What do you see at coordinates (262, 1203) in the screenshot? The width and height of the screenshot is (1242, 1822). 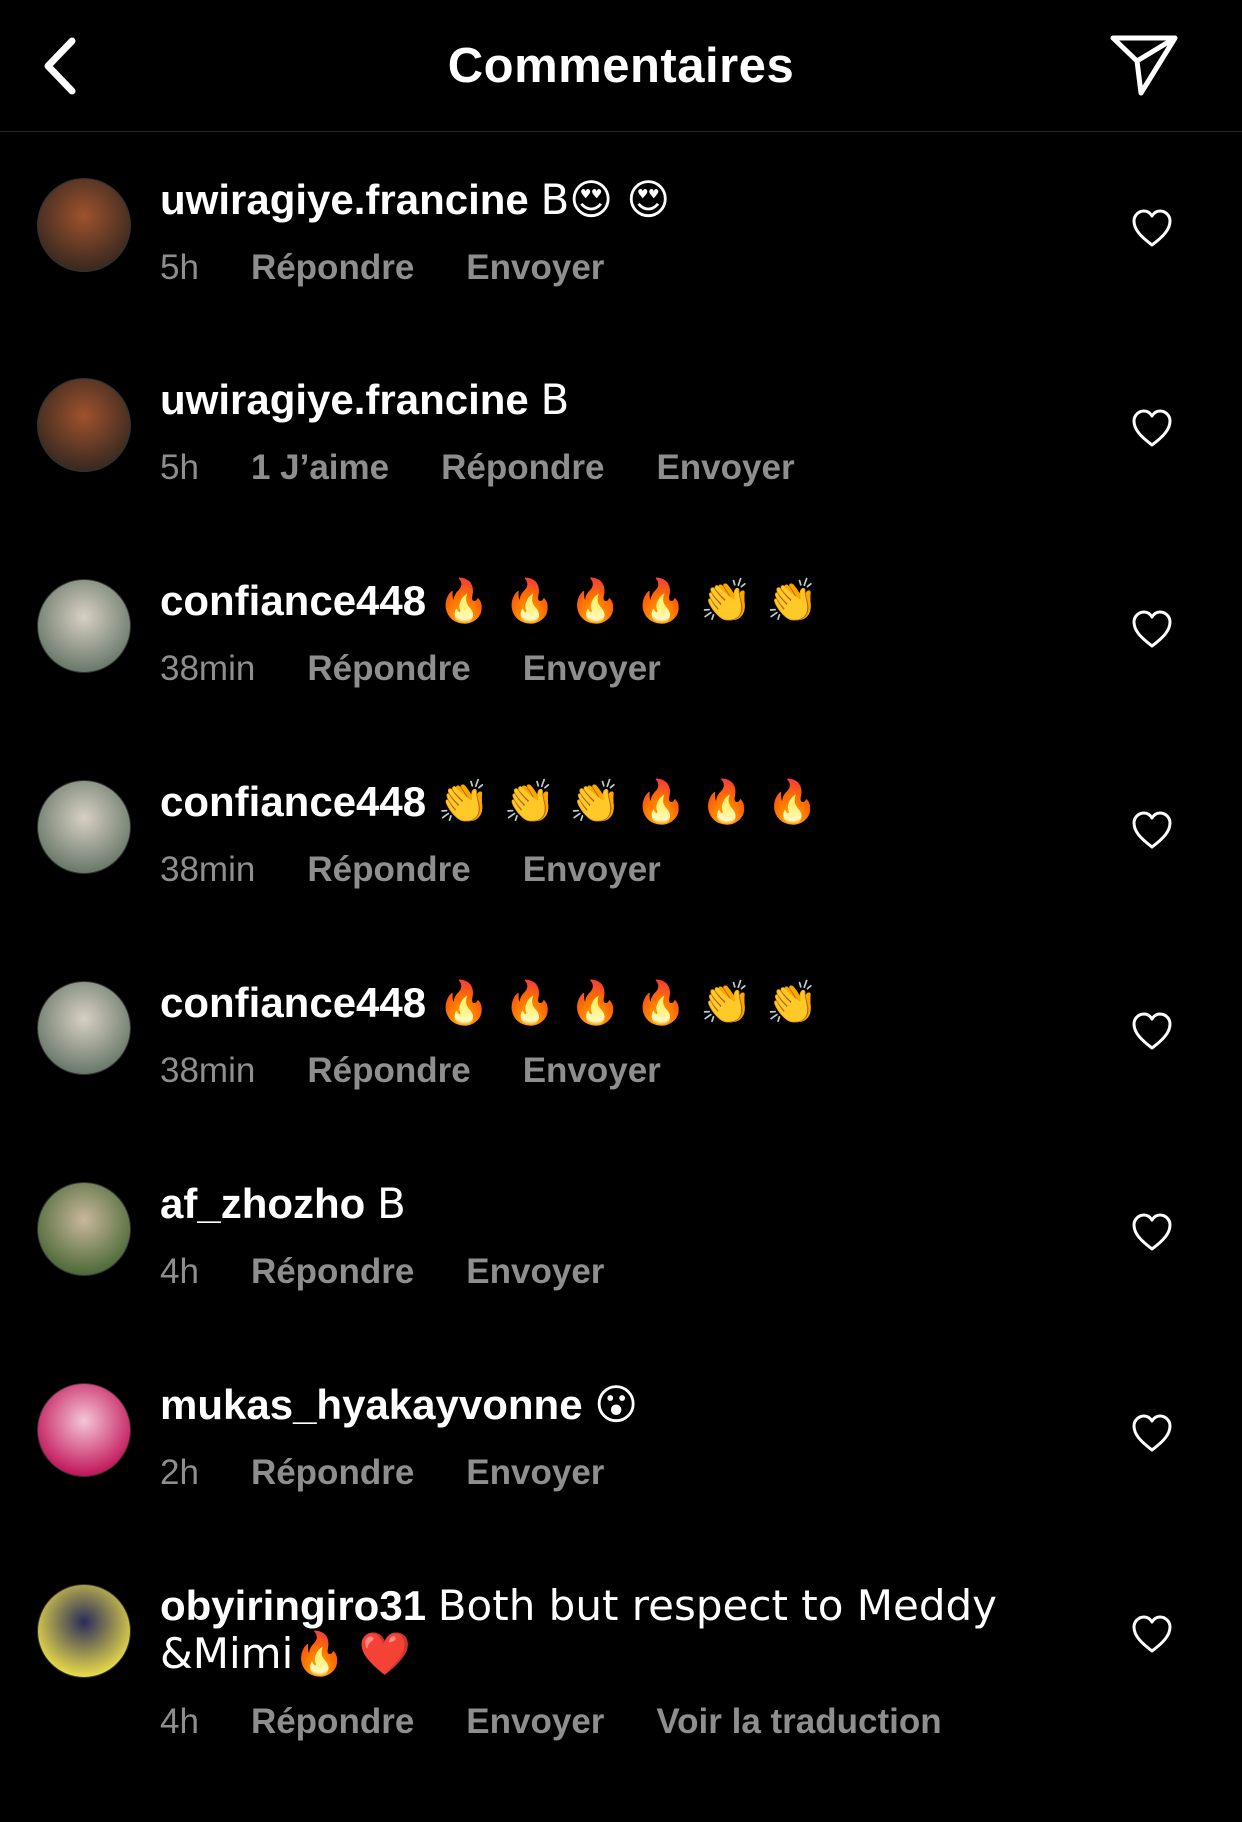 I see `comment-username: af_zhozho` at bounding box center [262, 1203].